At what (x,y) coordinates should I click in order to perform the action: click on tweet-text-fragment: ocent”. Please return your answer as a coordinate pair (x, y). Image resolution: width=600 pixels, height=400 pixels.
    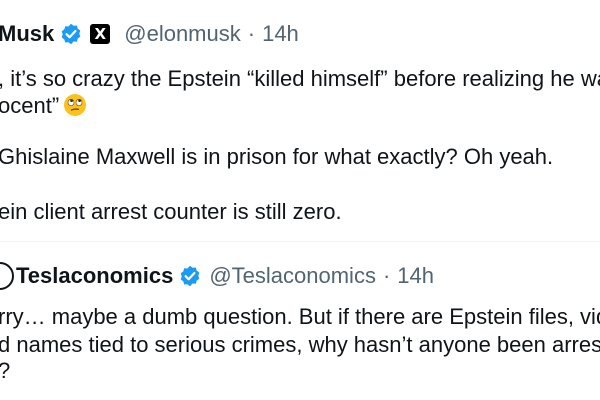
    Looking at the image, I should click on (30, 105).